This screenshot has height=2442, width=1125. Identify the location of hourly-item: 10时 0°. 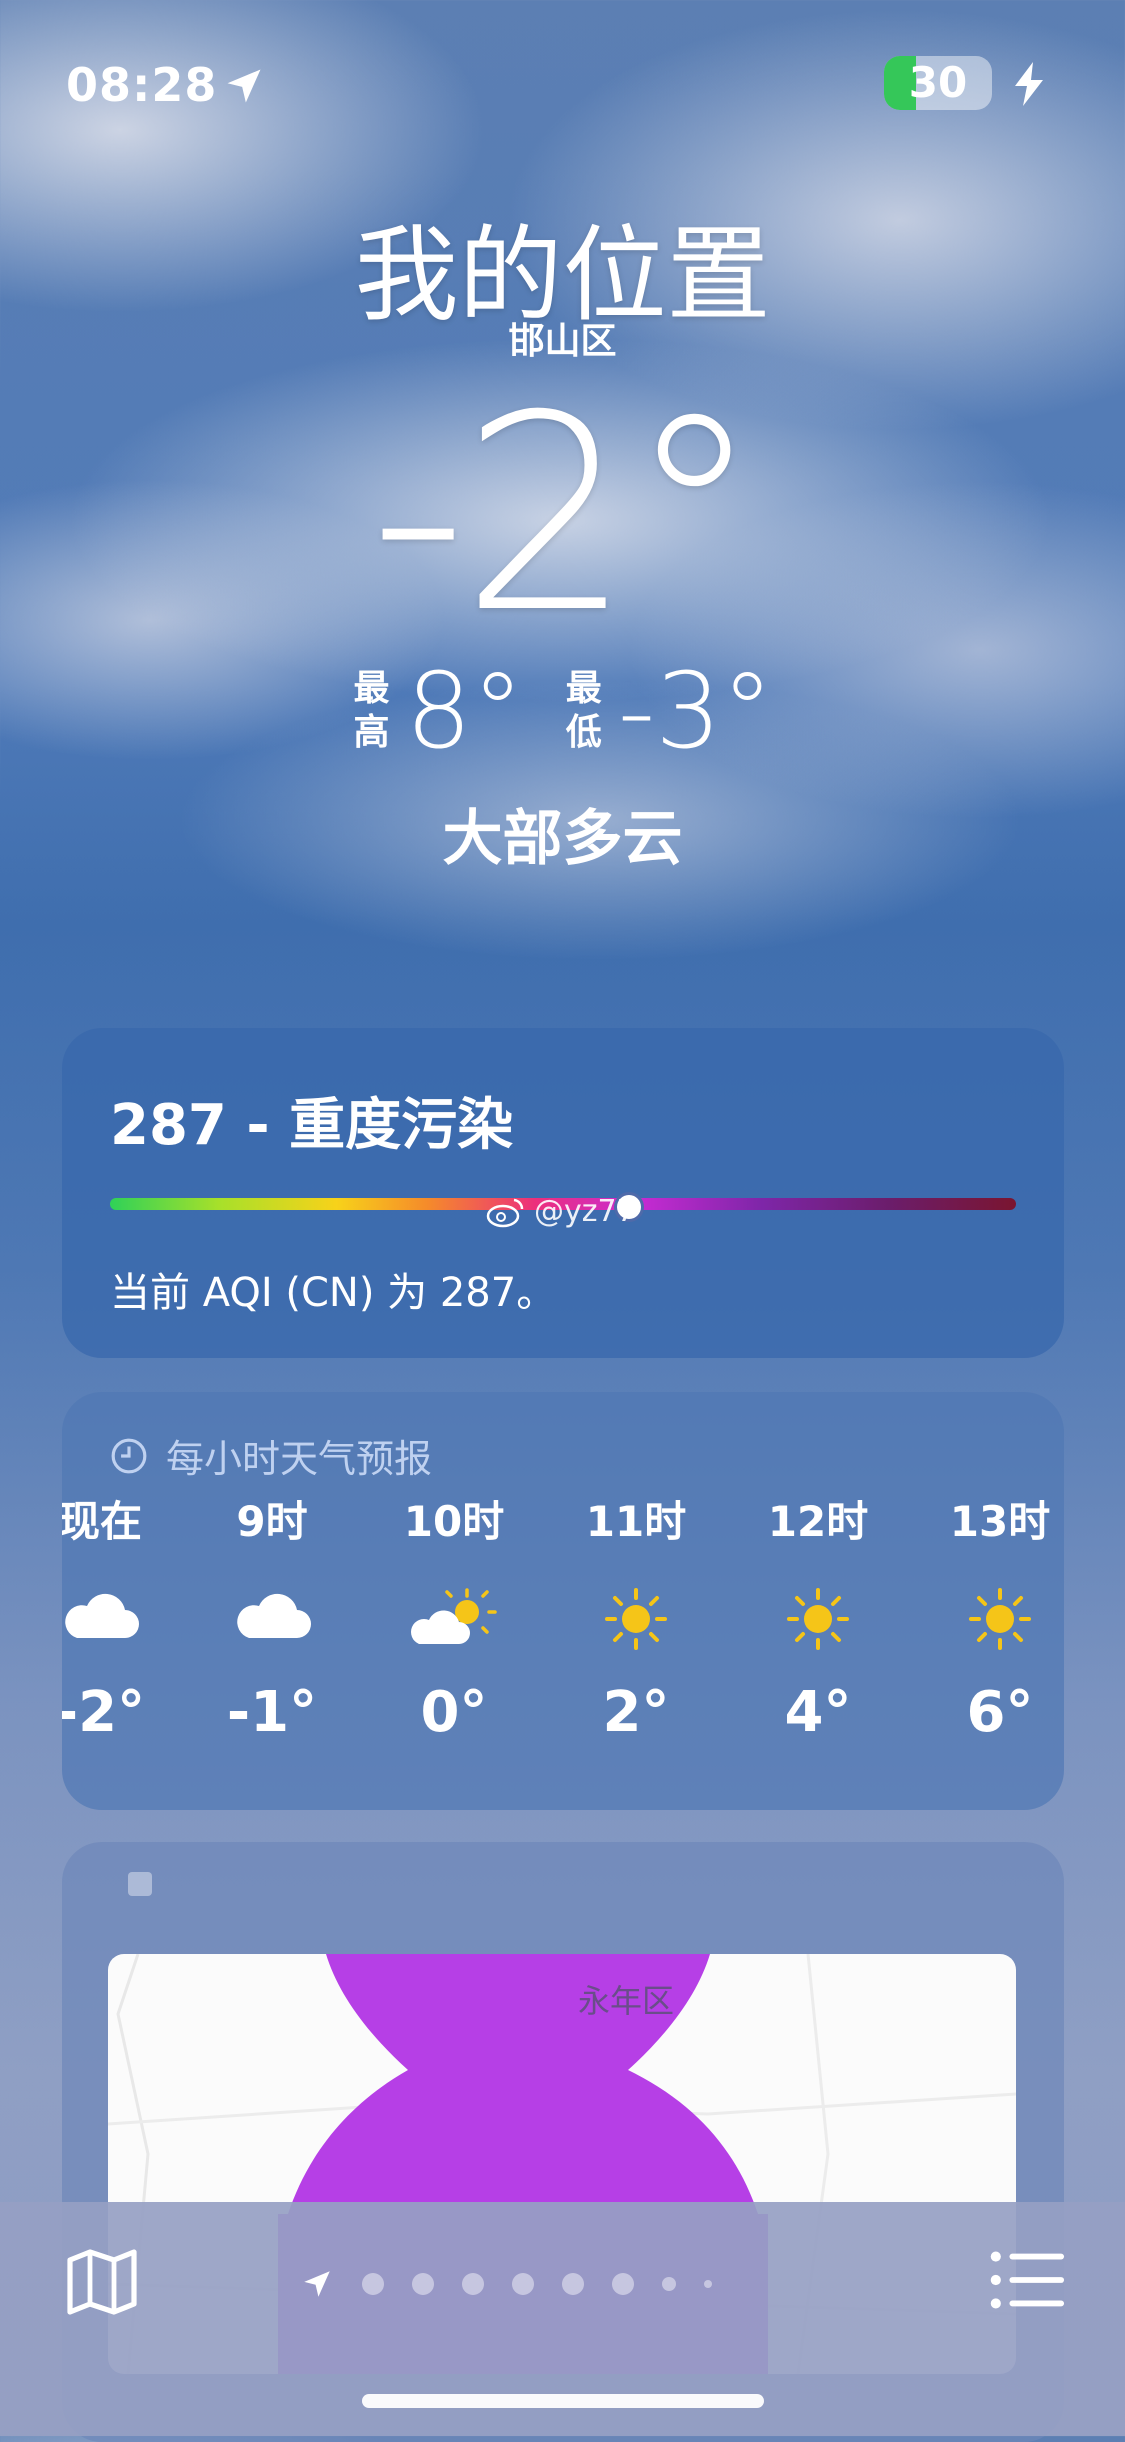
(454, 1618).